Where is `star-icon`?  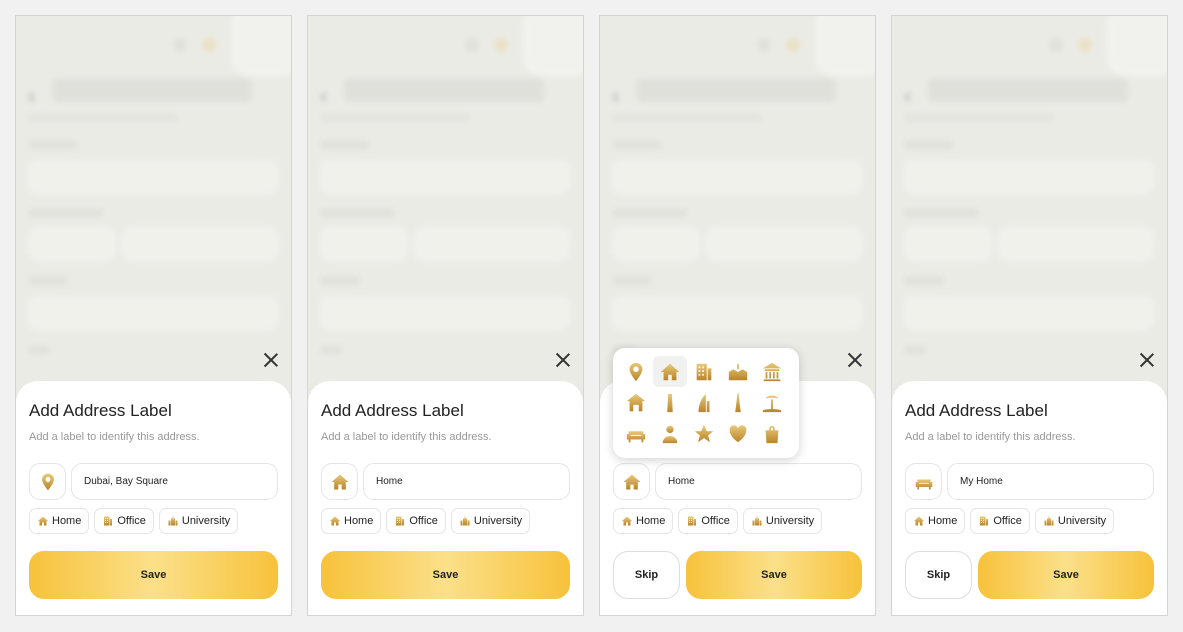 star-icon is located at coordinates (704, 434).